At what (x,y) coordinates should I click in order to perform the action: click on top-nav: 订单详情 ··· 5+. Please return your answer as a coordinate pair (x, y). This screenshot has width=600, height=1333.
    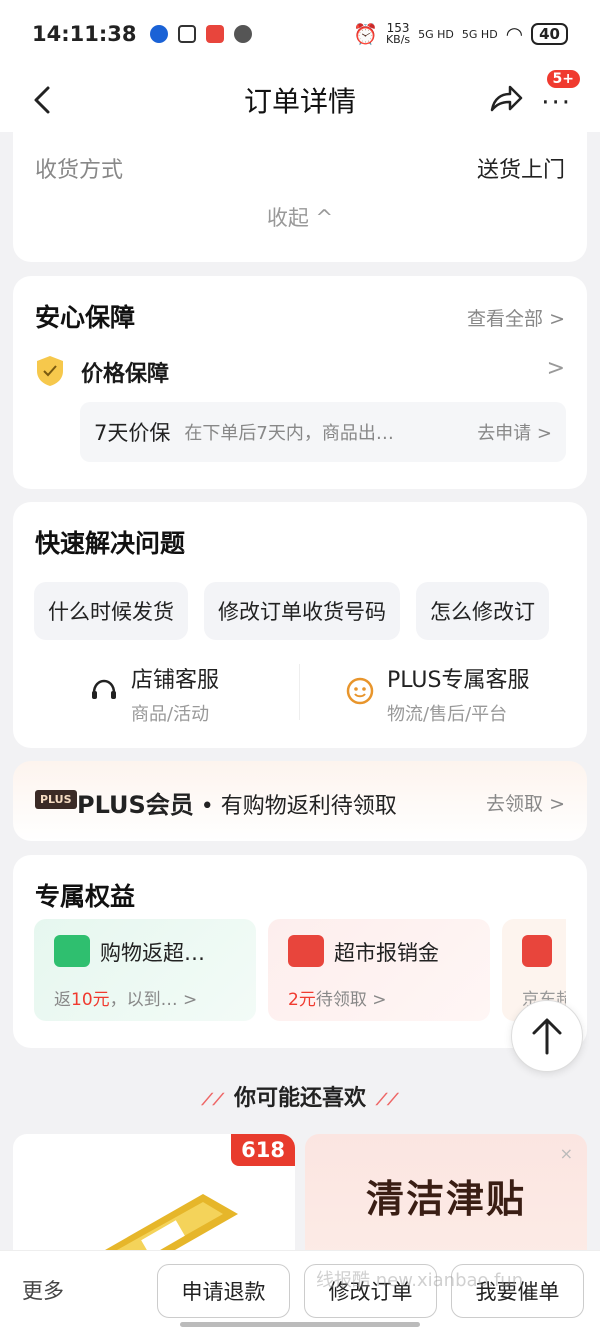
    Looking at the image, I should click on (300, 100).